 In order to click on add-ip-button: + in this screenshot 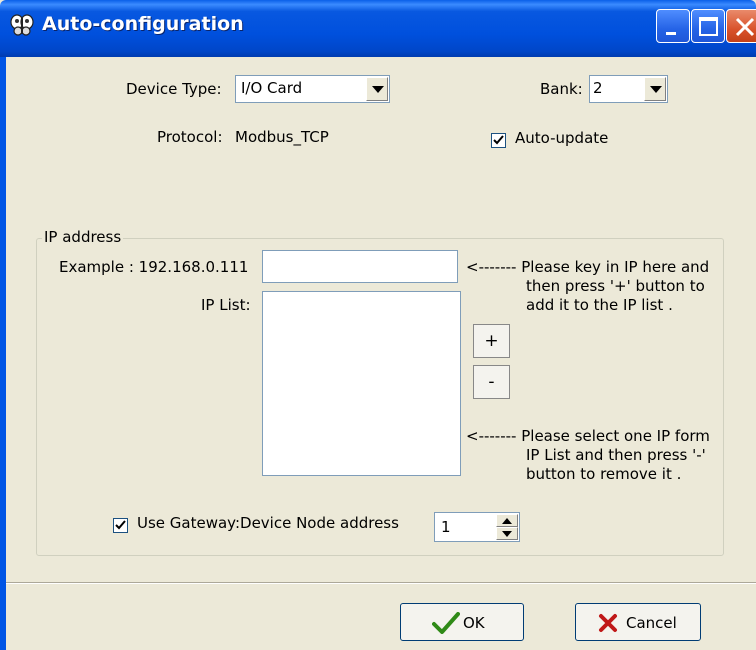, I will do `click(491, 341)`.